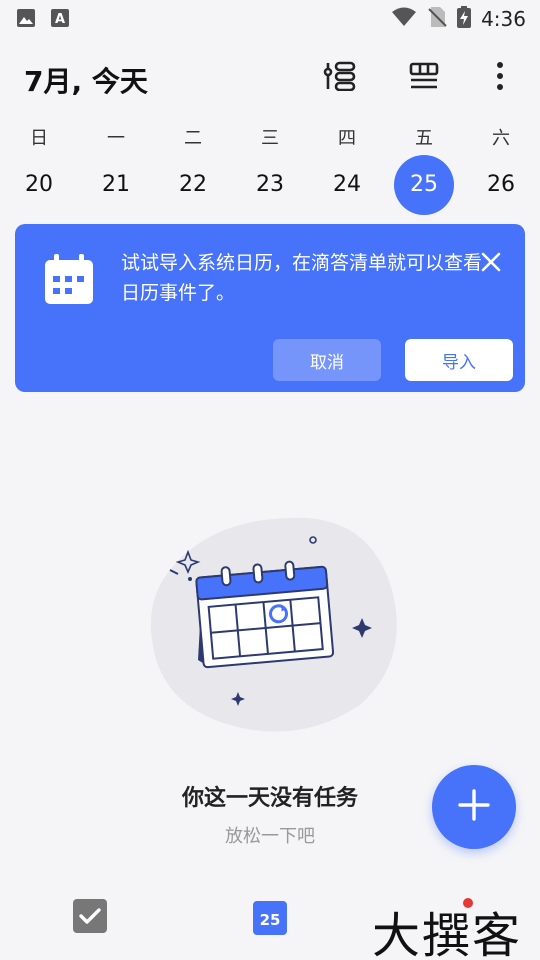 The width and height of the screenshot is (540, 960). Describe the element at coordinates (501, 185) in the screenshot. I see `date-cell: 26` at that location.